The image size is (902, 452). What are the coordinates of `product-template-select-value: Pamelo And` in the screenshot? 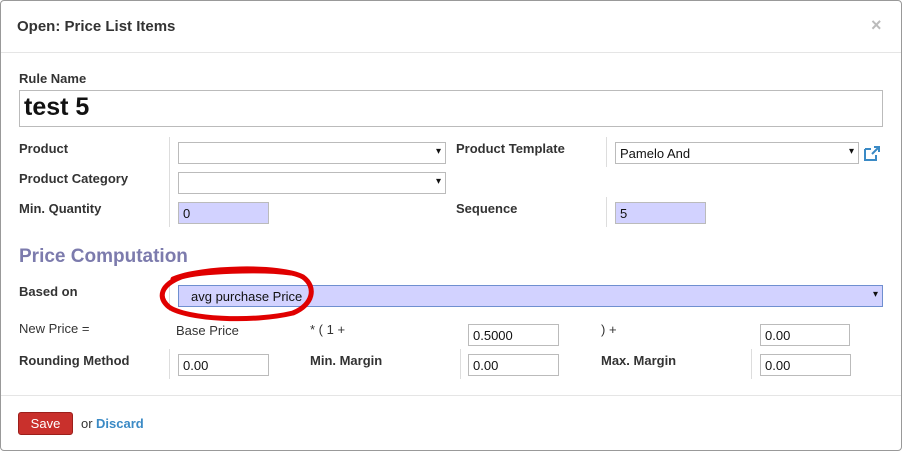 It's located at (655, 153).